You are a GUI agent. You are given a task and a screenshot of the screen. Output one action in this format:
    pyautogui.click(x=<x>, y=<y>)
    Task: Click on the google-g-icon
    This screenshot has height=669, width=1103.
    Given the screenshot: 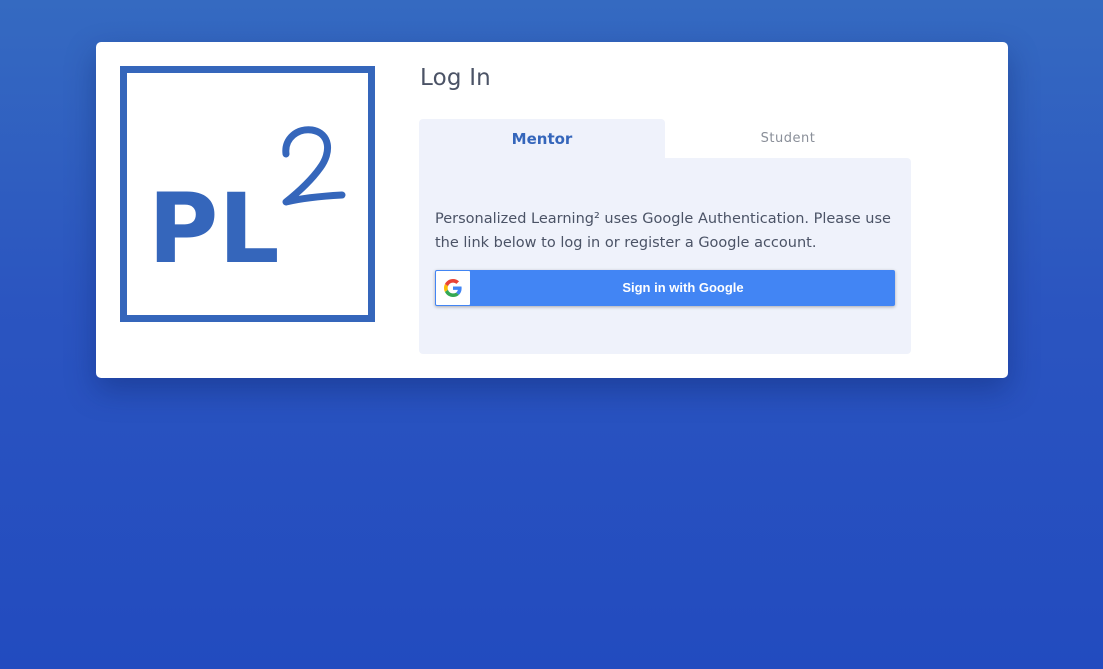 What is the action you would take?
    pyautogui.click(x=453, y=288)
    